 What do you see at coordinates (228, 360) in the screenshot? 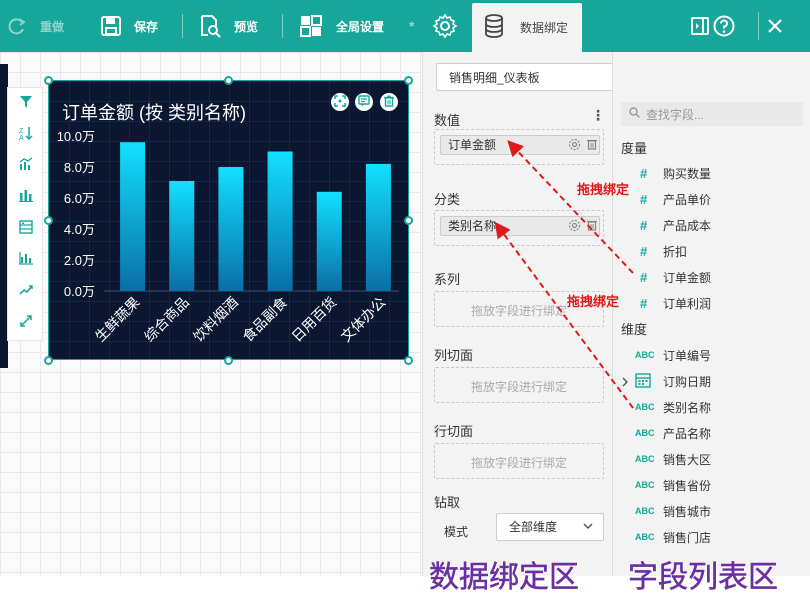
I see `resize-handle-bottom` at bounding box center [228, 360].